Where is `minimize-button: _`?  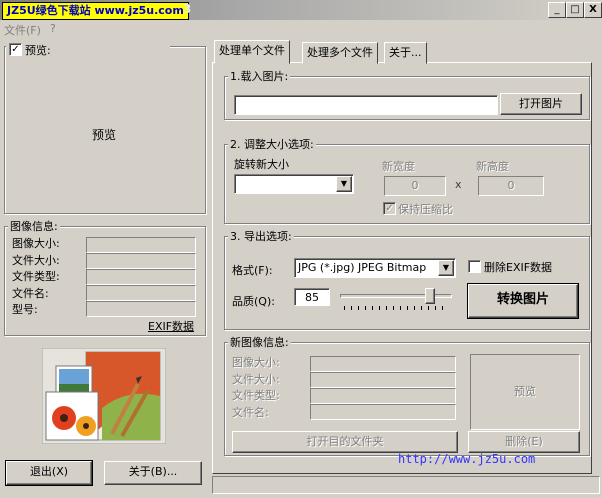 minimize-button: _ is located at coordinates (557, 10).